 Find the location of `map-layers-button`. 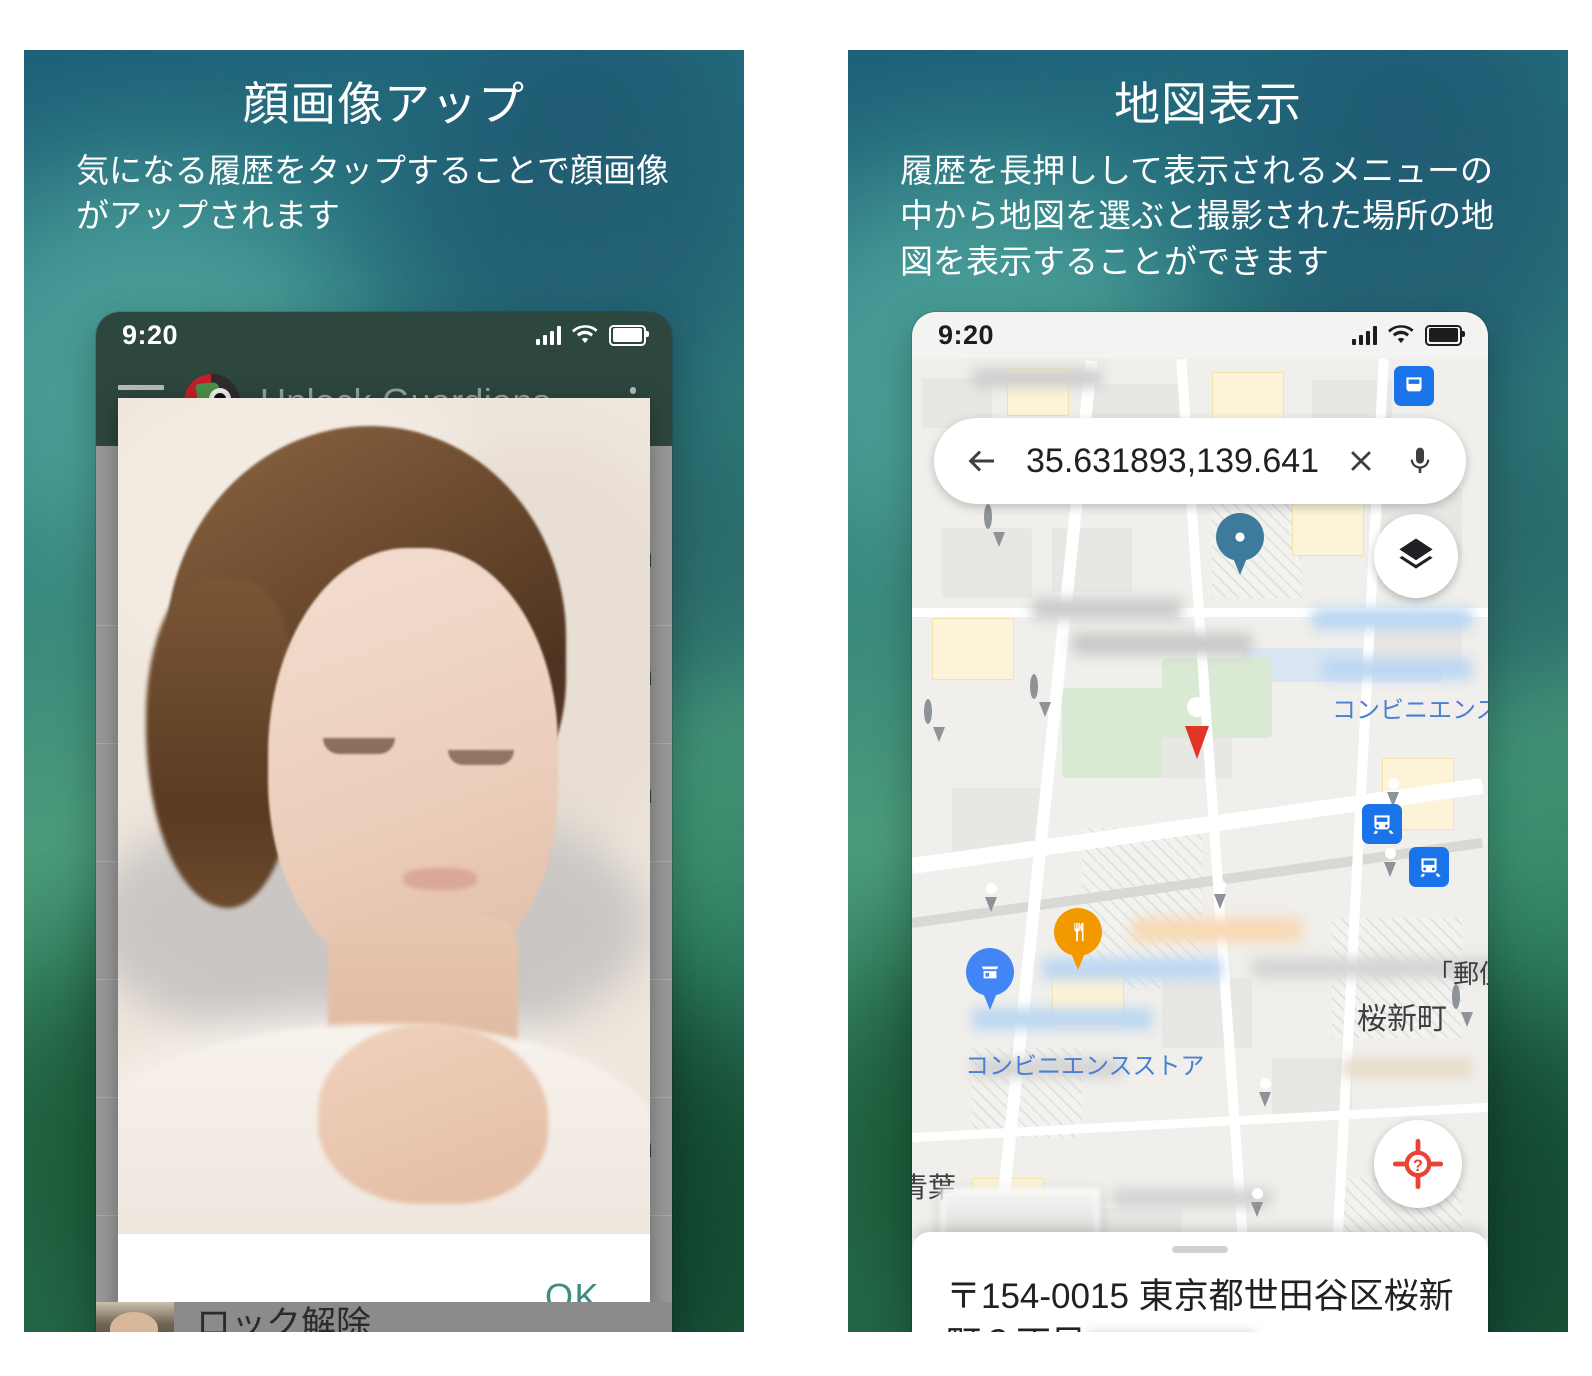

map-layers-button is located at coordinates (1416, 556).